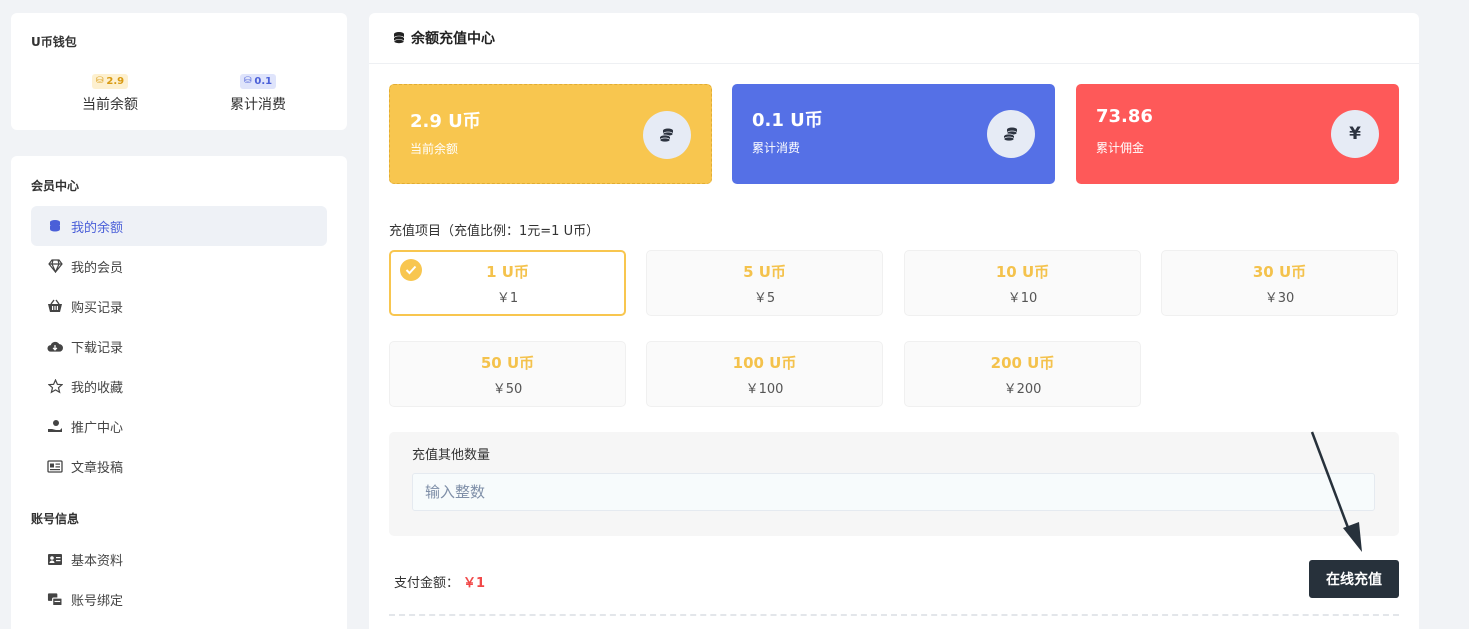  What do you see at coordinates (55, 466) in the screenshot?
I see `newspaper-icon` at bounding box center [55, 466].